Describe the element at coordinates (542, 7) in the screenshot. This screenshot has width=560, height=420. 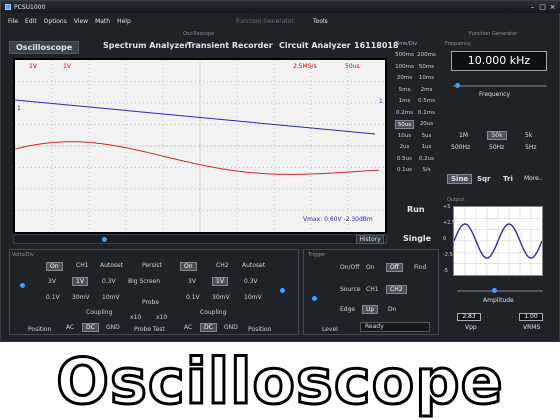
I see `maximize-button: □` at that location.